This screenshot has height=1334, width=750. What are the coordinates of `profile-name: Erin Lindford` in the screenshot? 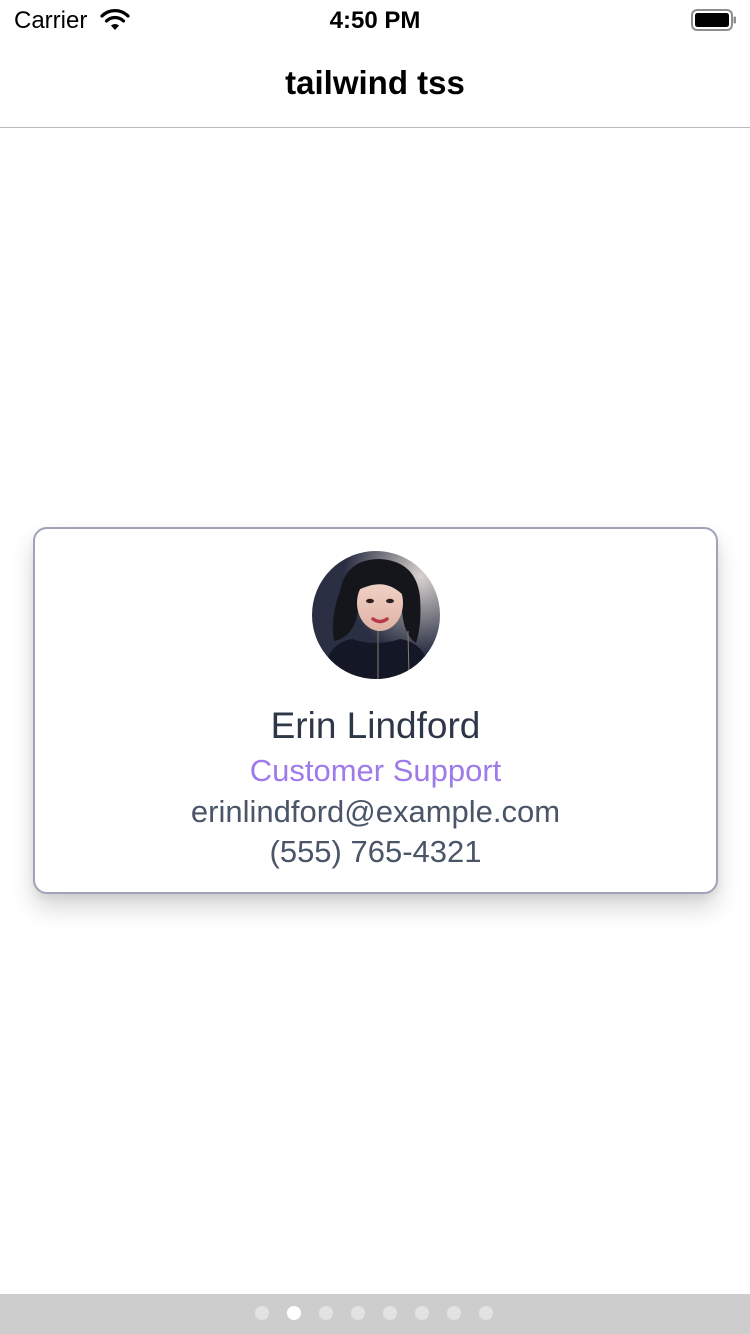 It's located at (375, 725).